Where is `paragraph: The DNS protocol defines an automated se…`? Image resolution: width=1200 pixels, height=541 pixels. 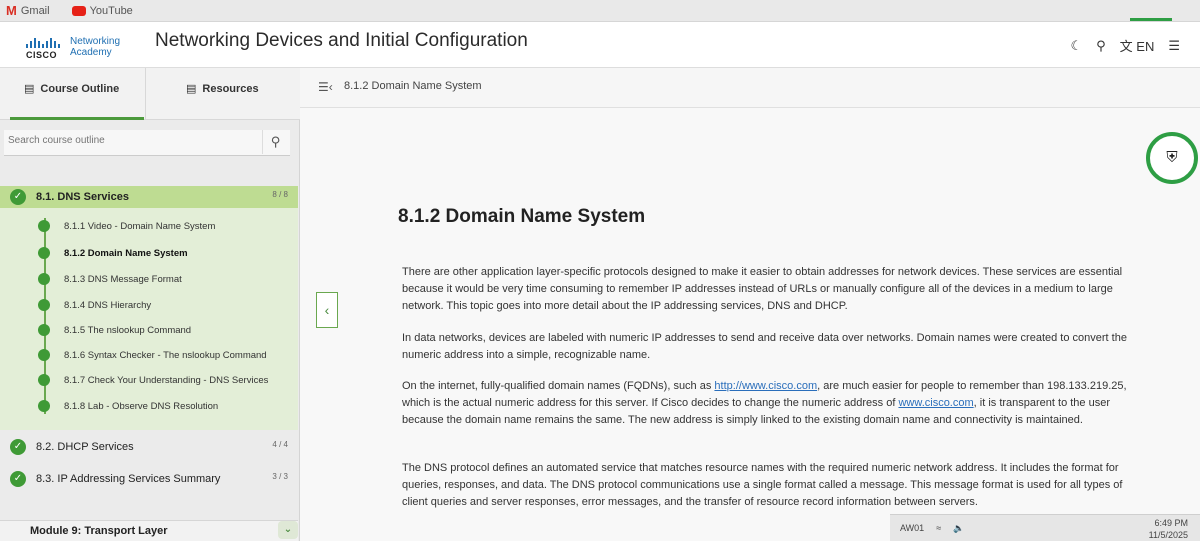
paragraph: The DNS protocol defines an automated se… is located at coordinates (762, 485).